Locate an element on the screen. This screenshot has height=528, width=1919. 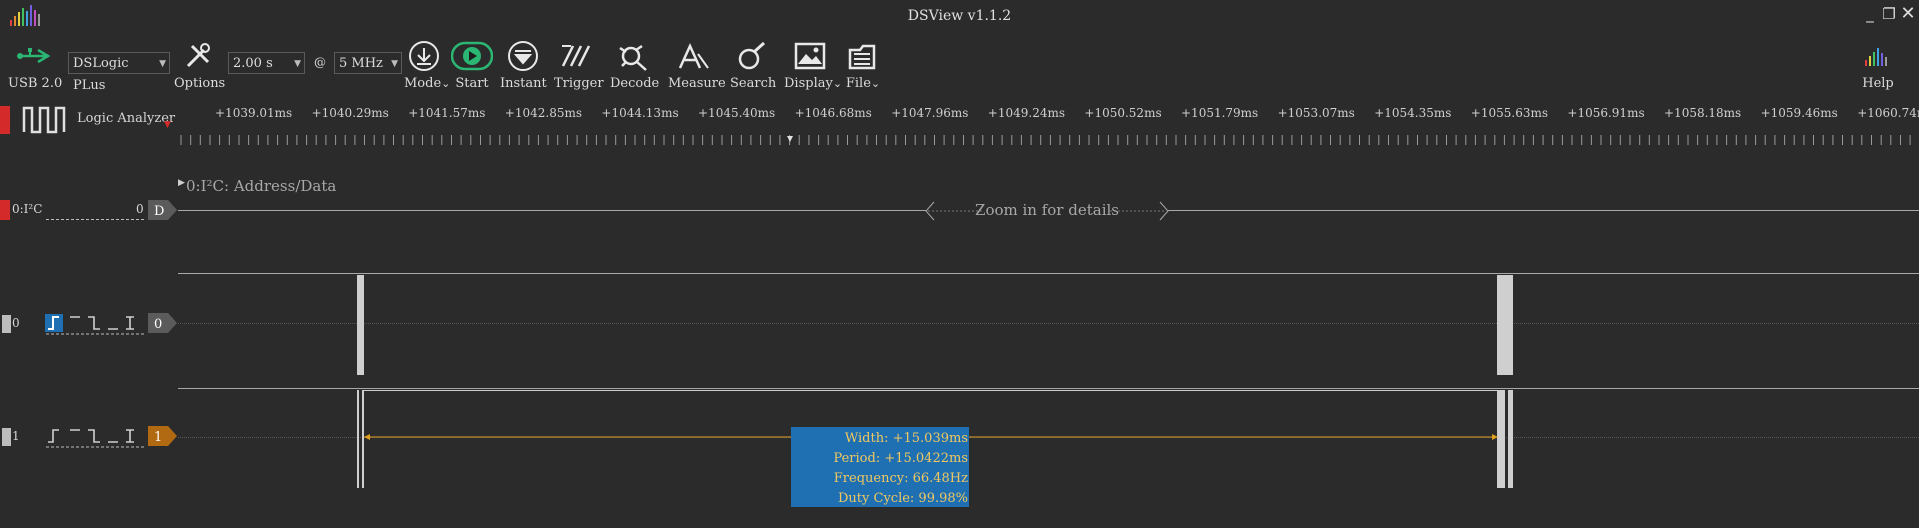
channel-0-trigger-selector is located at coordinates (95, 324).